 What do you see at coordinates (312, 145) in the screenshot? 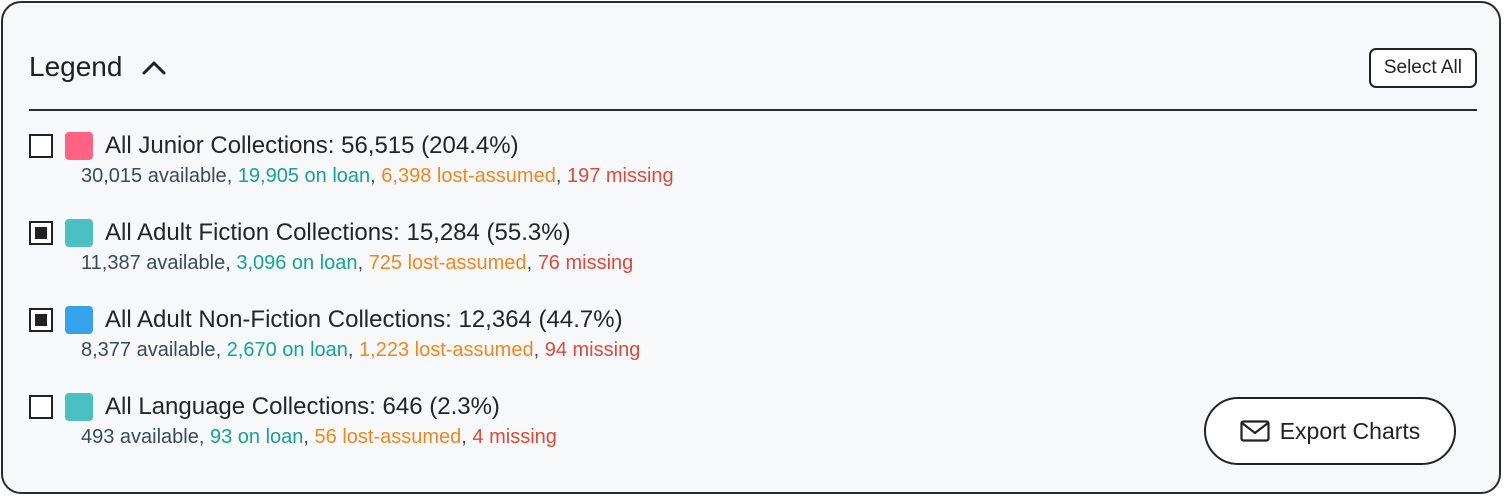
I see `item-label: All Junior Collections: 56,515 (204.4%)` at bounding box center [312, 145].